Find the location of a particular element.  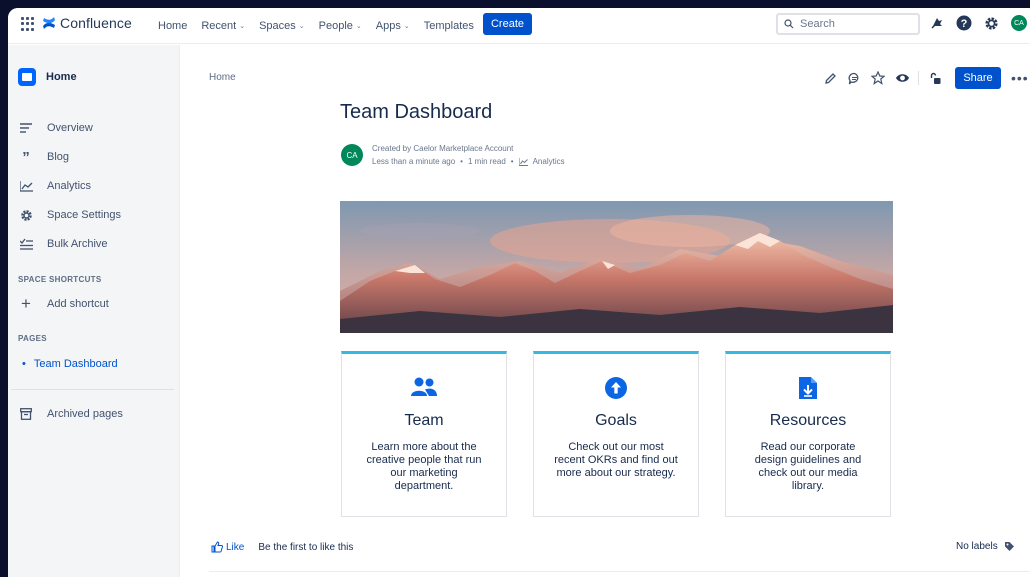

toolbar-separator is located at coordinates (918, 78).